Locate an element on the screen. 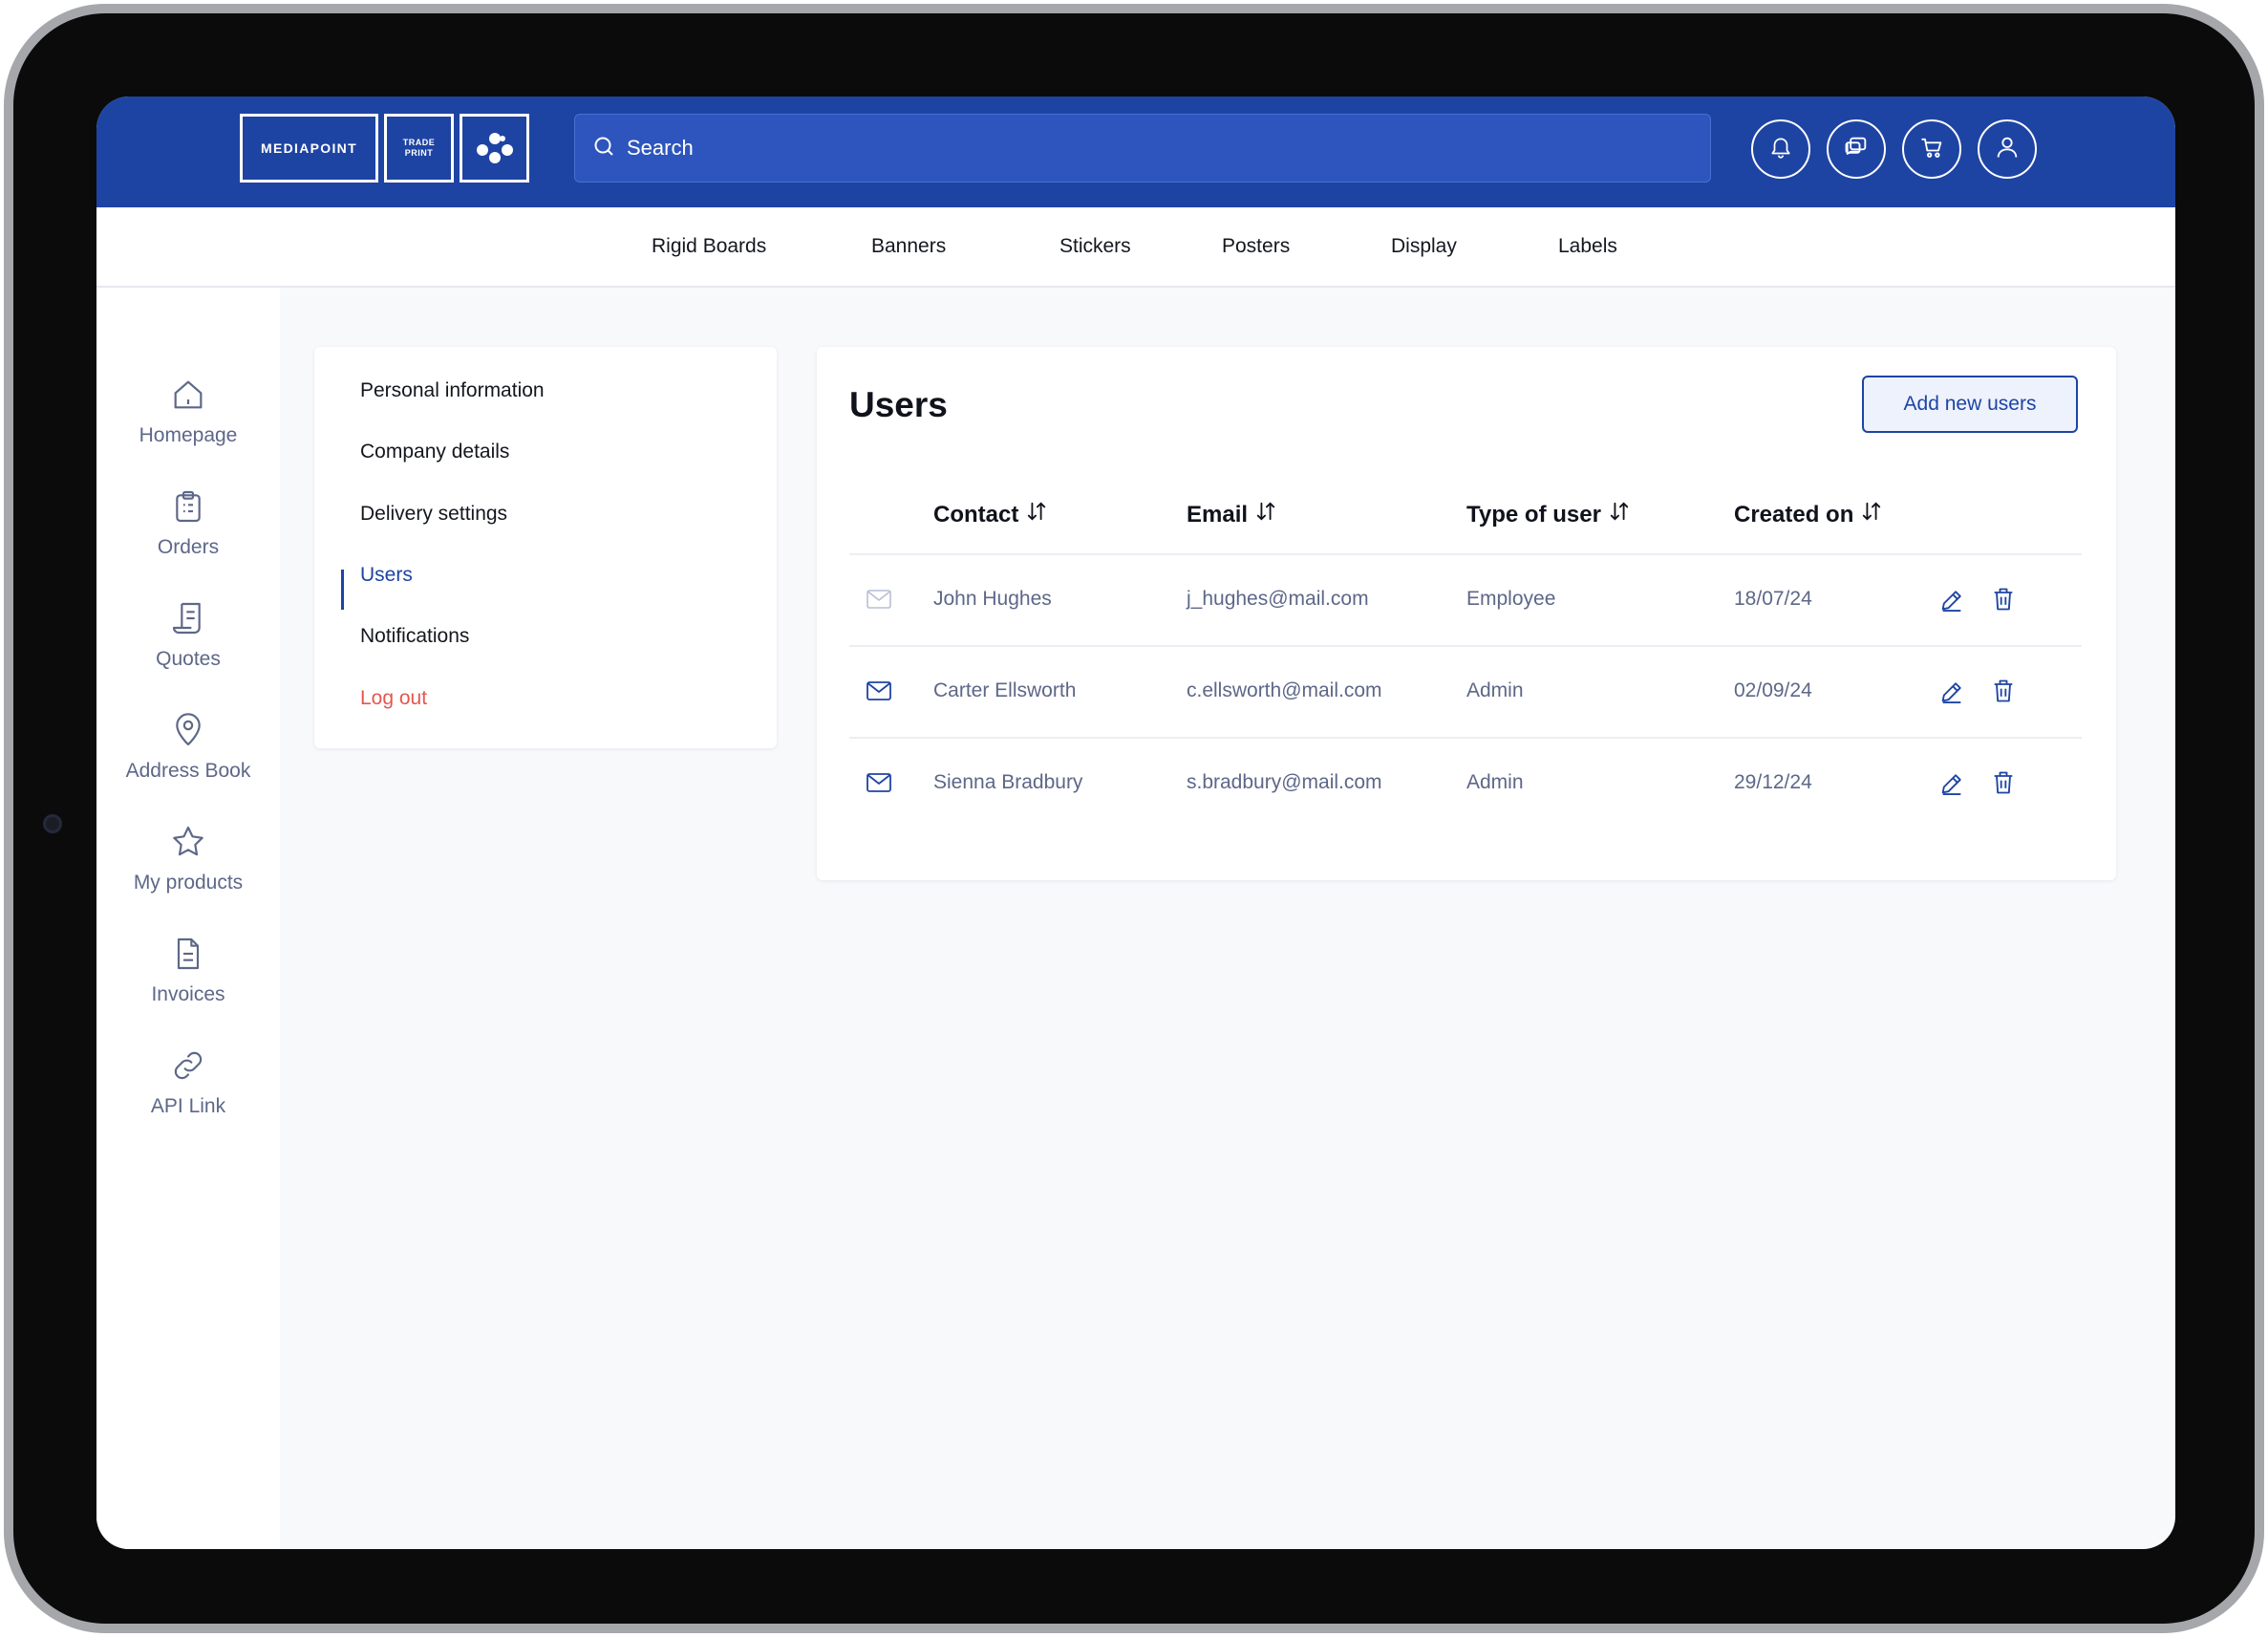 This screenshot has width=2268, height=1637. logo-dots-icon is located at coordinates (495, 148).